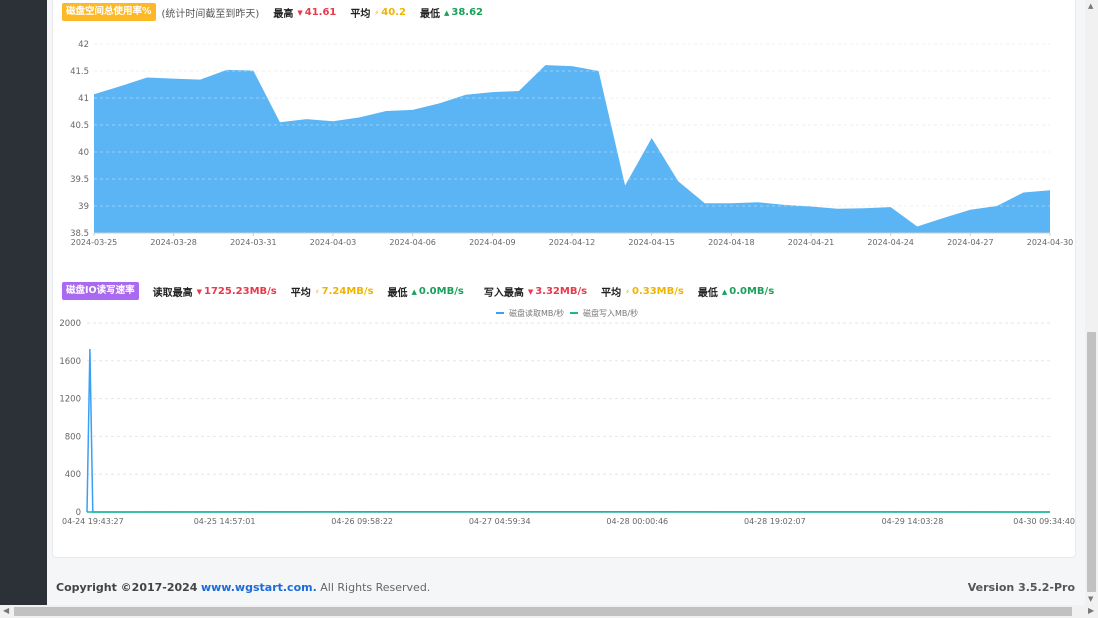 The width and height of the screenshot is (1098, 618). Describe the element at coordinates (23, 302) in the screenshot. I see `sidebar` at that location.